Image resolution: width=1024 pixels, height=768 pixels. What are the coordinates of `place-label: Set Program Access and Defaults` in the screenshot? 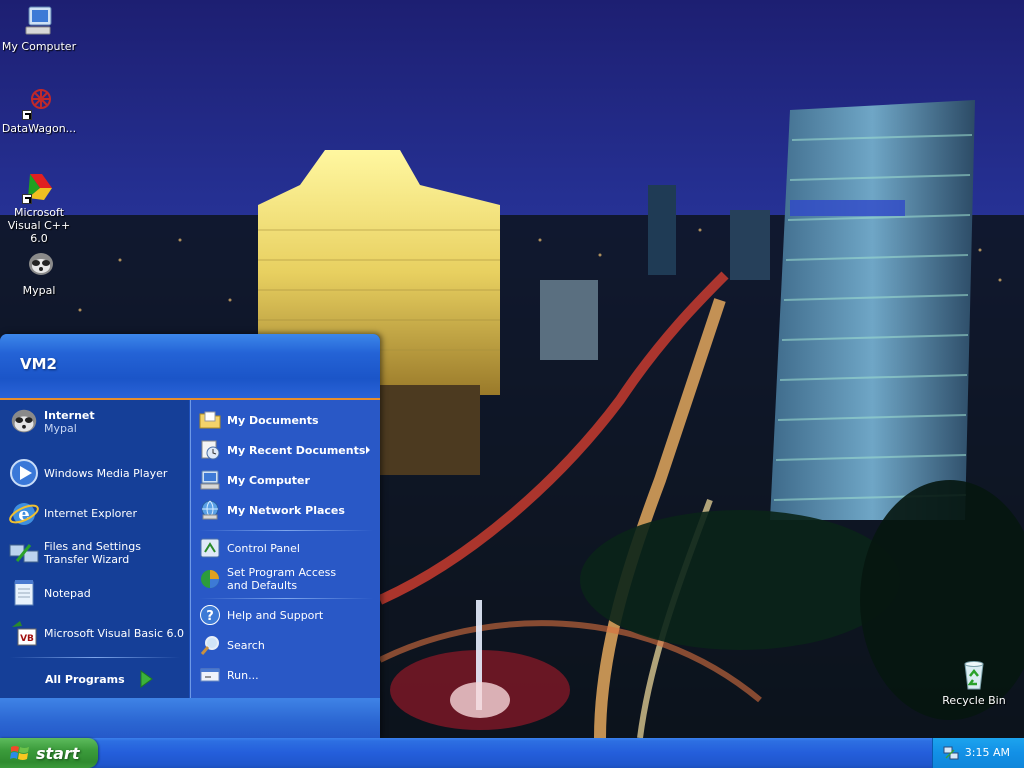 It's located at (282, 579).